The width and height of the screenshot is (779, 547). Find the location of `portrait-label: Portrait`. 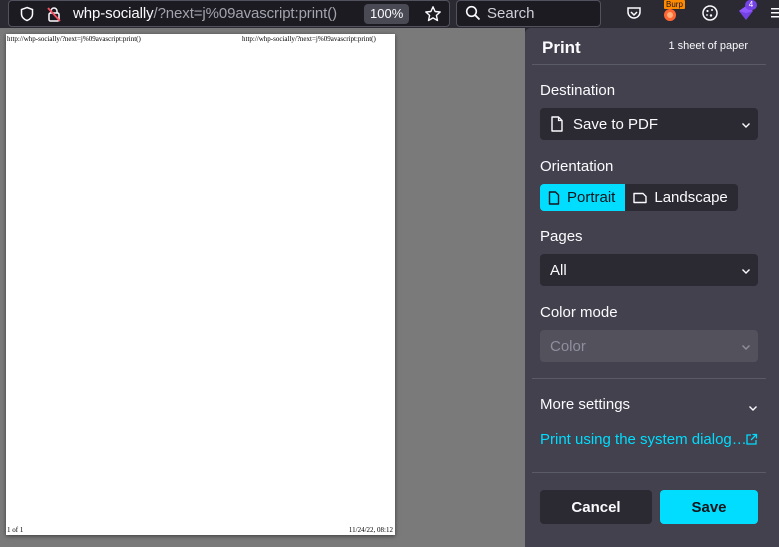

portrait-label: Portrait is located at coordinates (591, 197).